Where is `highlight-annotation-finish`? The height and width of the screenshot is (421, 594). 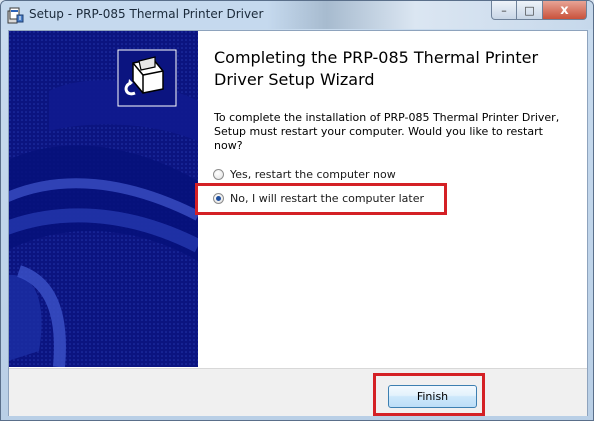 highlight-annotation-finish is located at coordinates (429, 394).